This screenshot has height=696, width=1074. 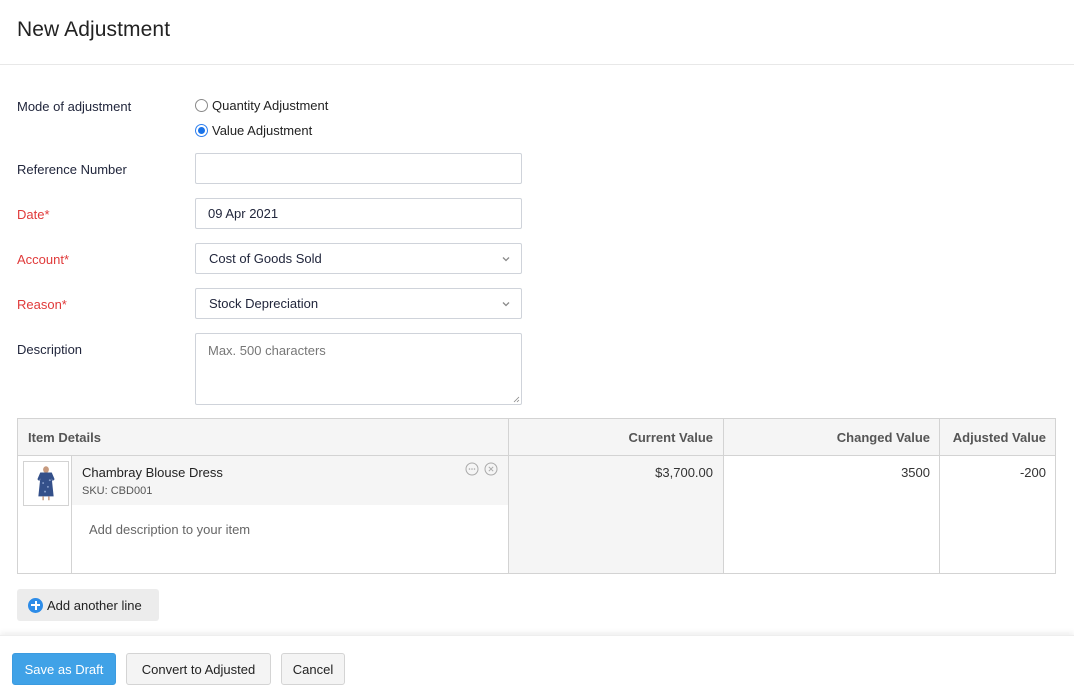 What do you see at coordinates (169, 529) in the screenshot?
I see `item-description-input: Add description to your item` at bounding box center [169, 529].